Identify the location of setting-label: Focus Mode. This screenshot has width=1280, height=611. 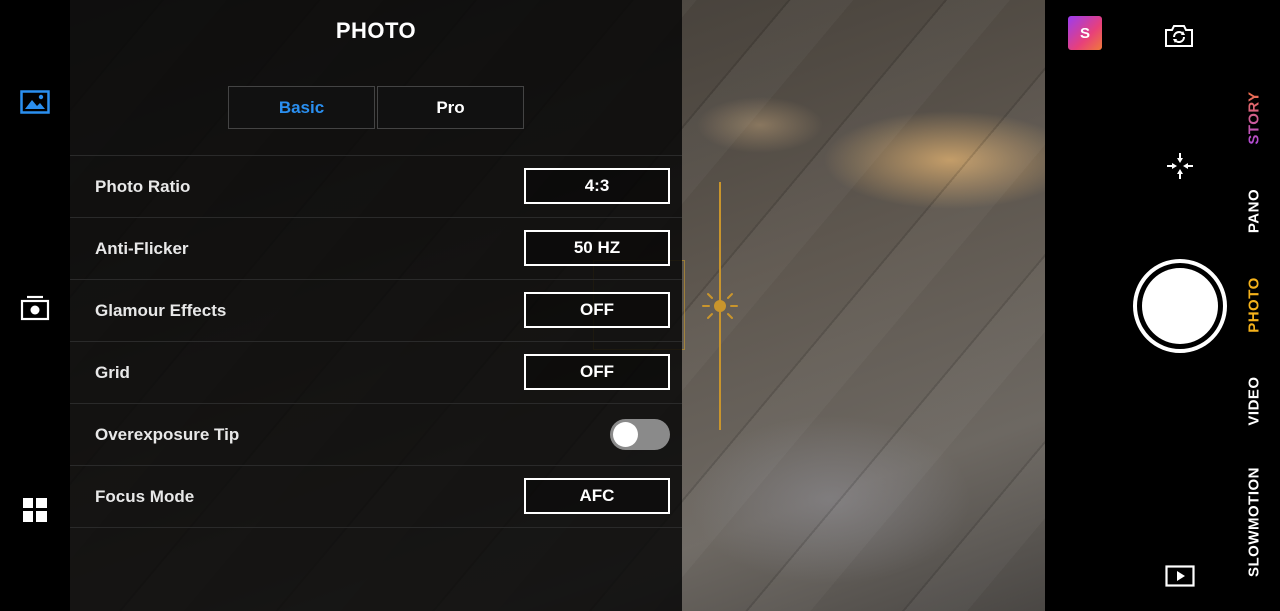
(145, 496).